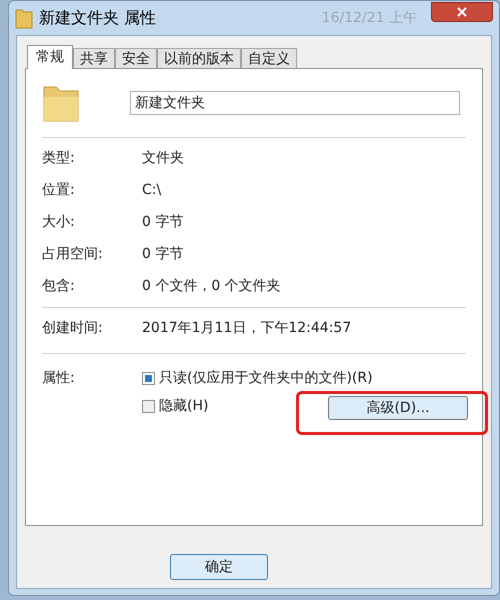  Describe the element at coordinates (266, 378) in the screenshot. I see `checkbox-label: 只读(仅应用于文件夹中的文件)(R)` at that location.